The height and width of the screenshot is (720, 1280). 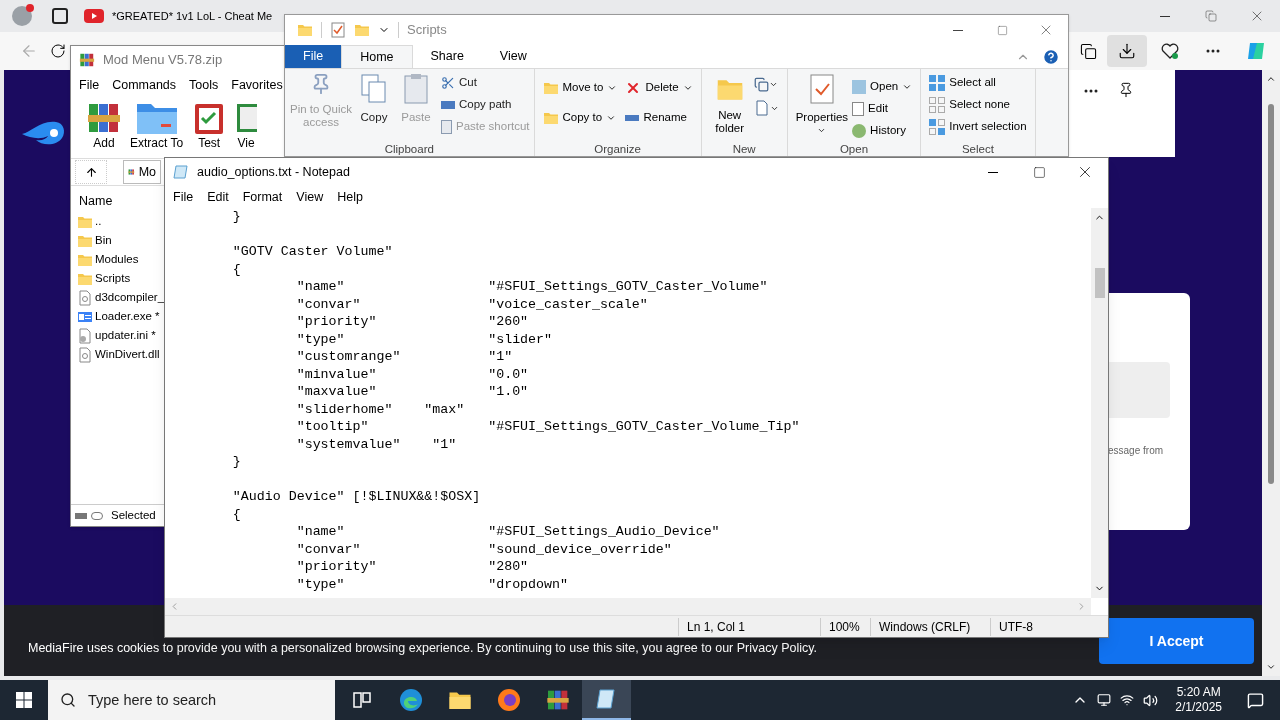 What do you see at coordinates (1198, 700) in the screenshot?
I see `clock: 5:20 AM 2/1/2025` at bounding box center [1198, 700].